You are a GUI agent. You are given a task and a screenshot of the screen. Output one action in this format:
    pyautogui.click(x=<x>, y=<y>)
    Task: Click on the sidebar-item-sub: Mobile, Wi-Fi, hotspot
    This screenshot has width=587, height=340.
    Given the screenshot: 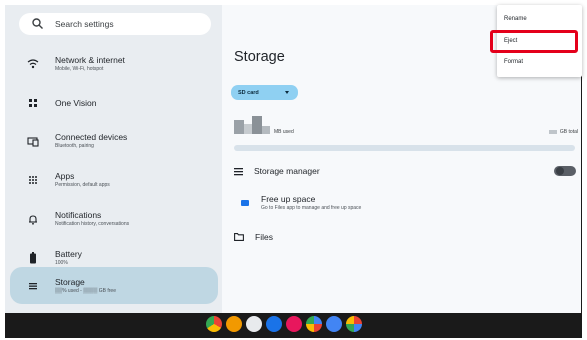 What is the action you would take?
    pyautogui.click(x=79, y=69)
    